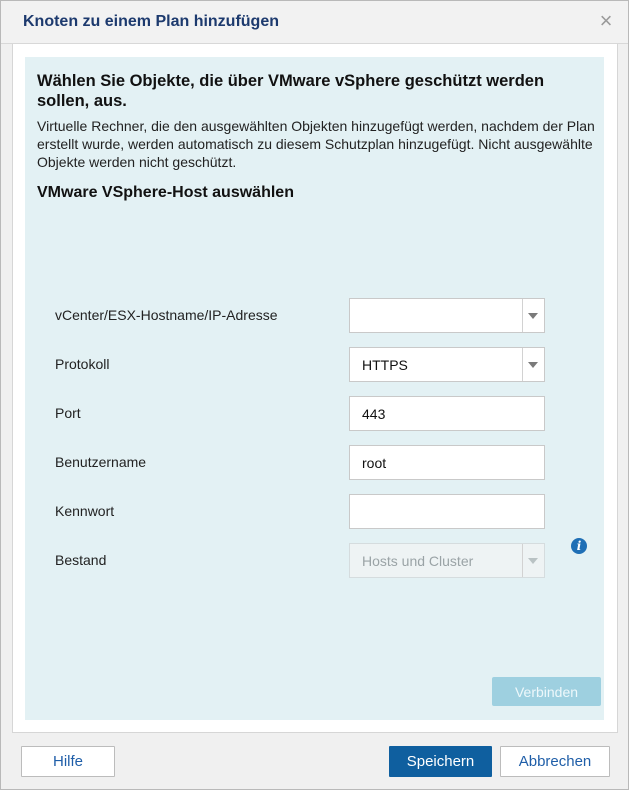 The width and height of the screenshot is (629, 790). What do you see at coordinates (374, 463) in the screenshot?
I see `username-input-value: root` at bounding box center [374, 463].